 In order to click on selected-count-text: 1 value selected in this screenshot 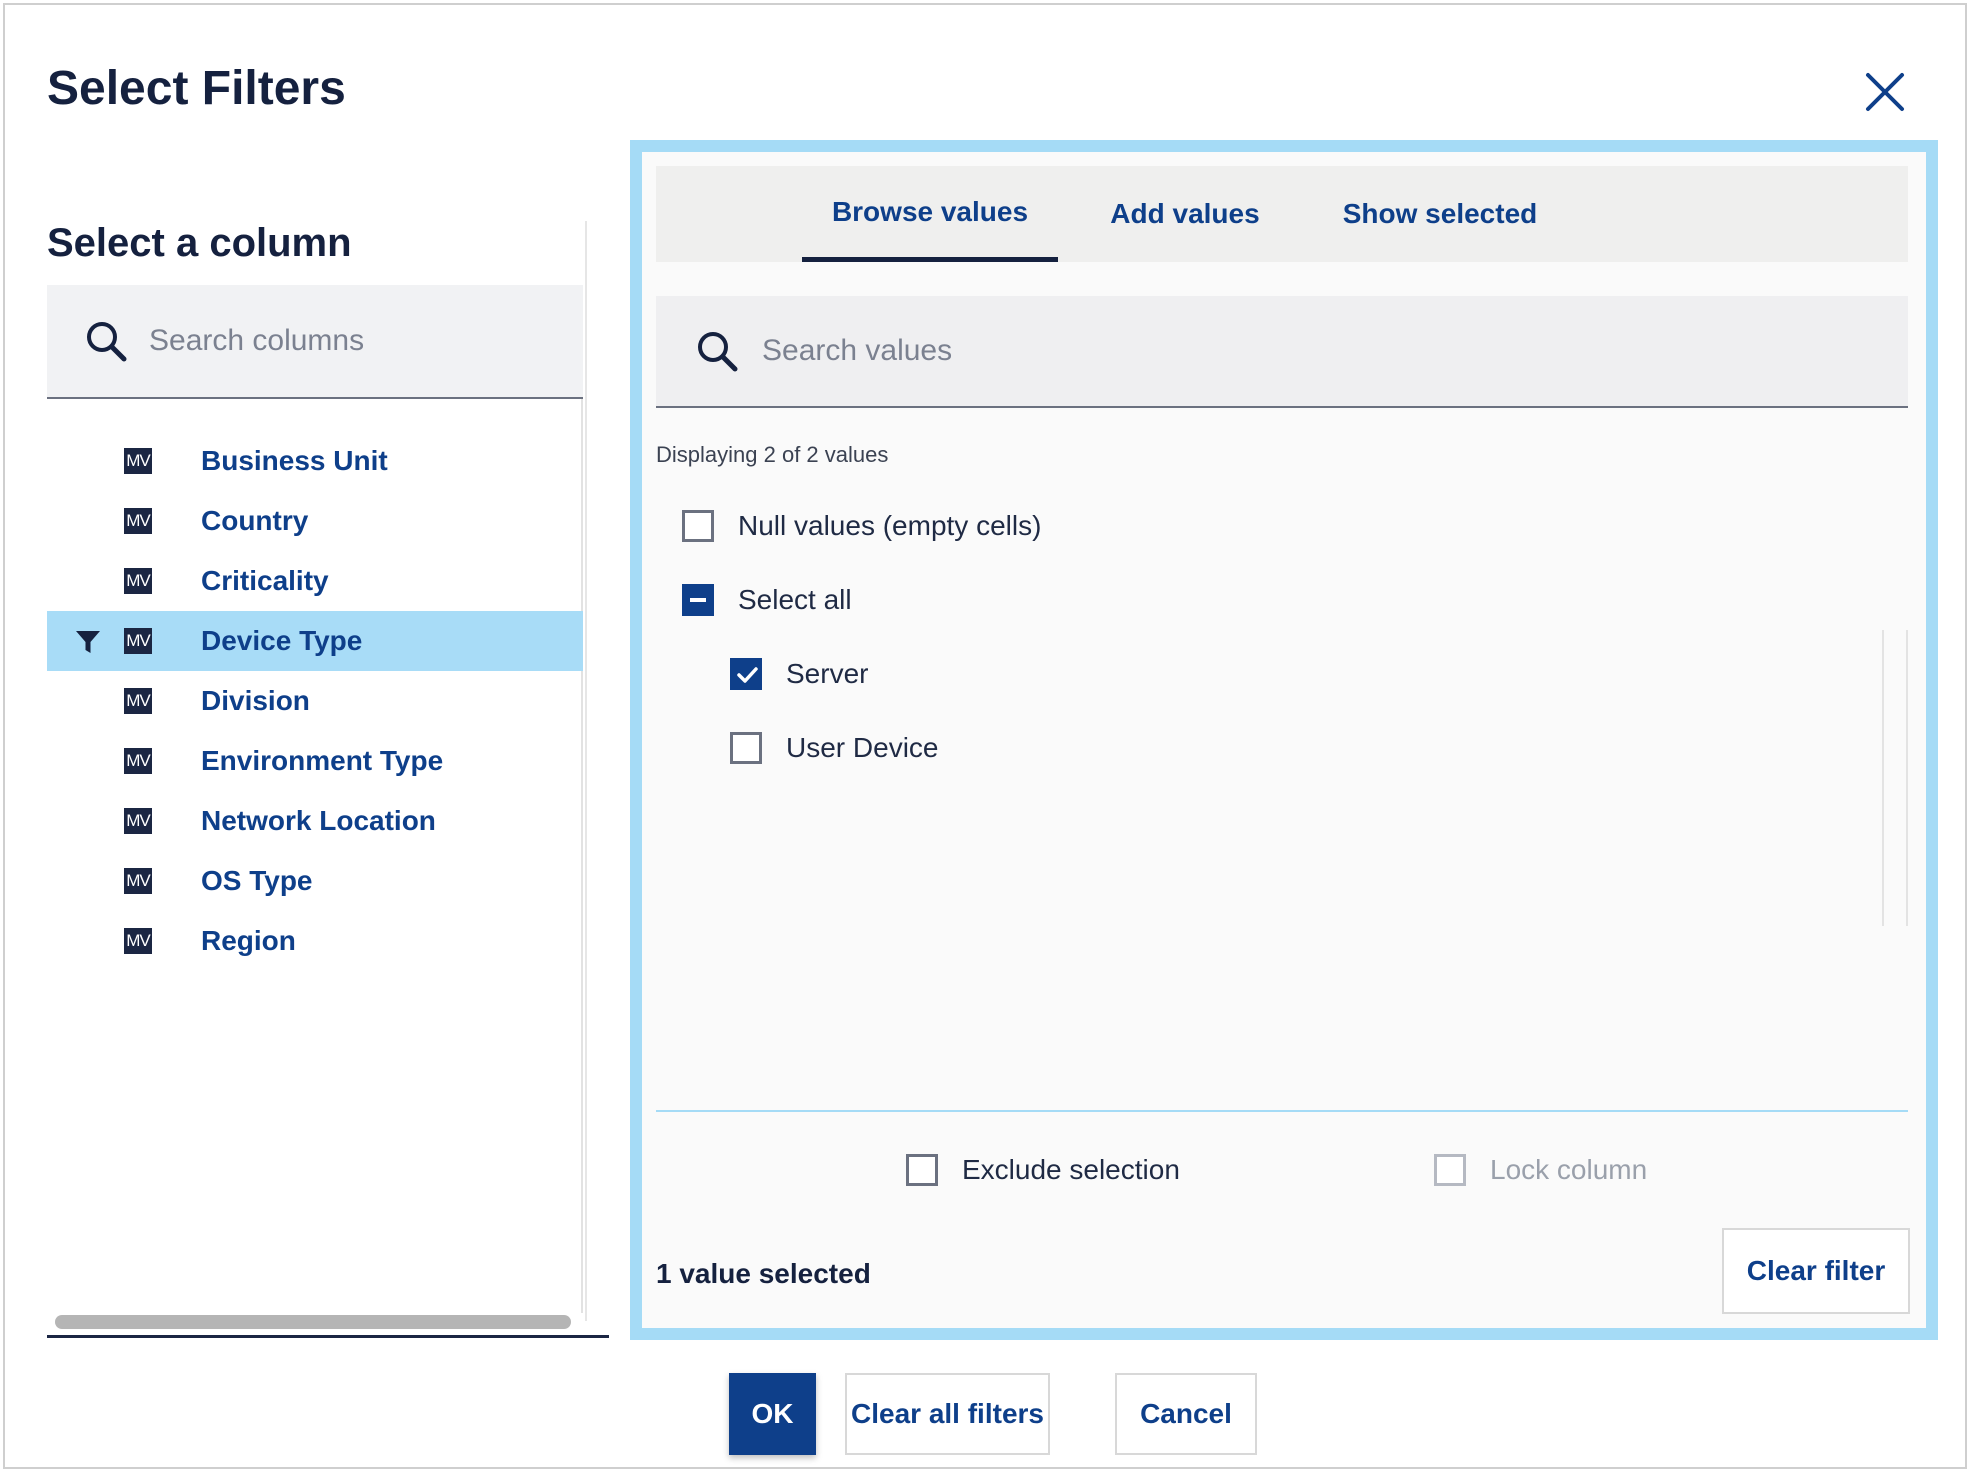, I will do `click(763, 1273)`.